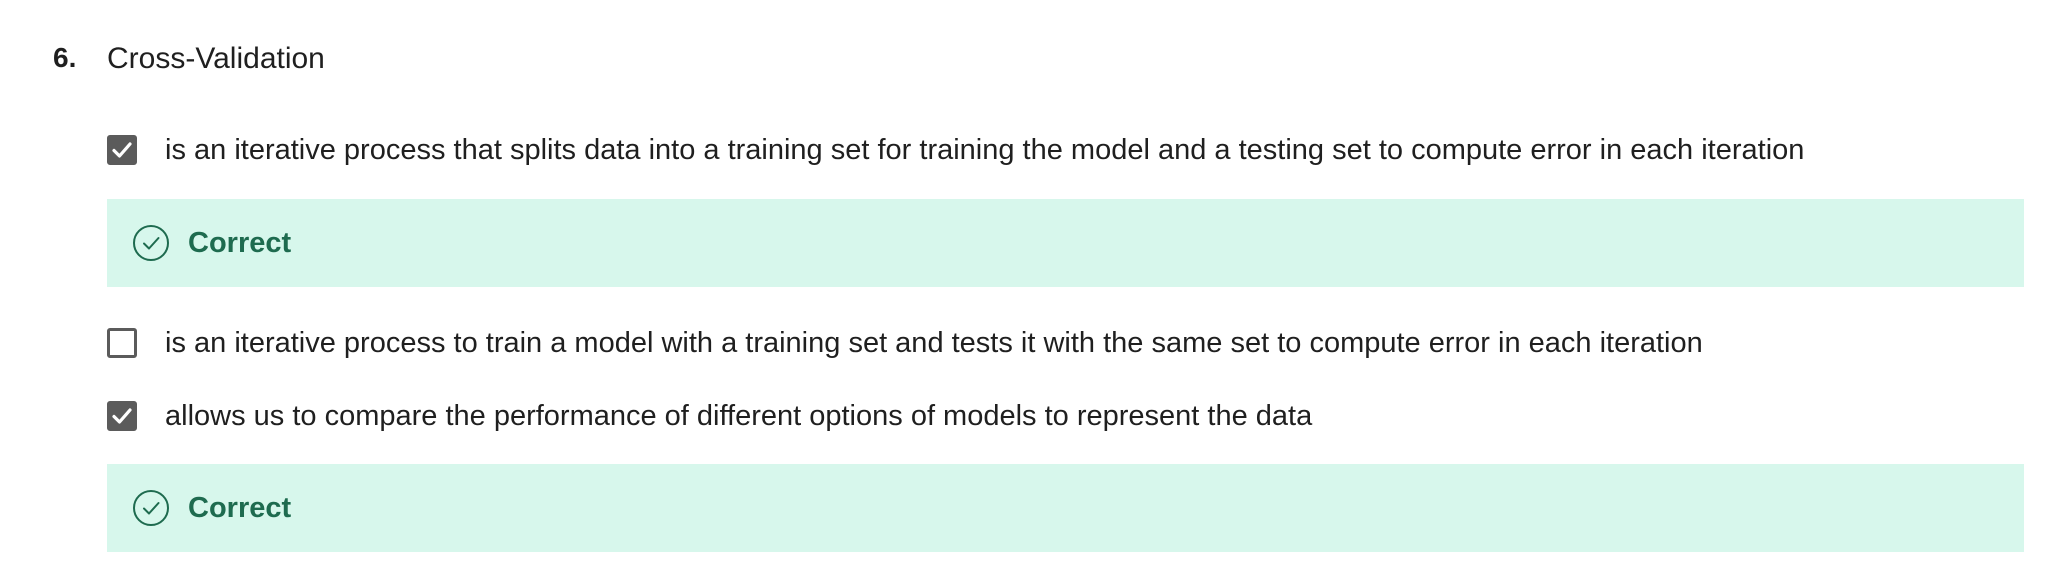 This screenshot has width=2048, height=570. What do you see at coordinates (1065, 243) in the screenshot?
I see `feedback-correct-option-1: Correct` at bounding box center [1065, 243].